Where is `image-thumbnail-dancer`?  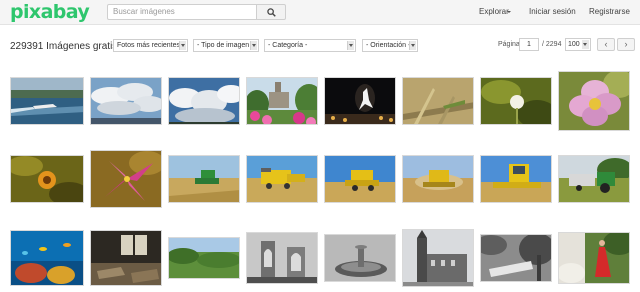 image-thumbnail-dancer is located at coordinates (360, 101).